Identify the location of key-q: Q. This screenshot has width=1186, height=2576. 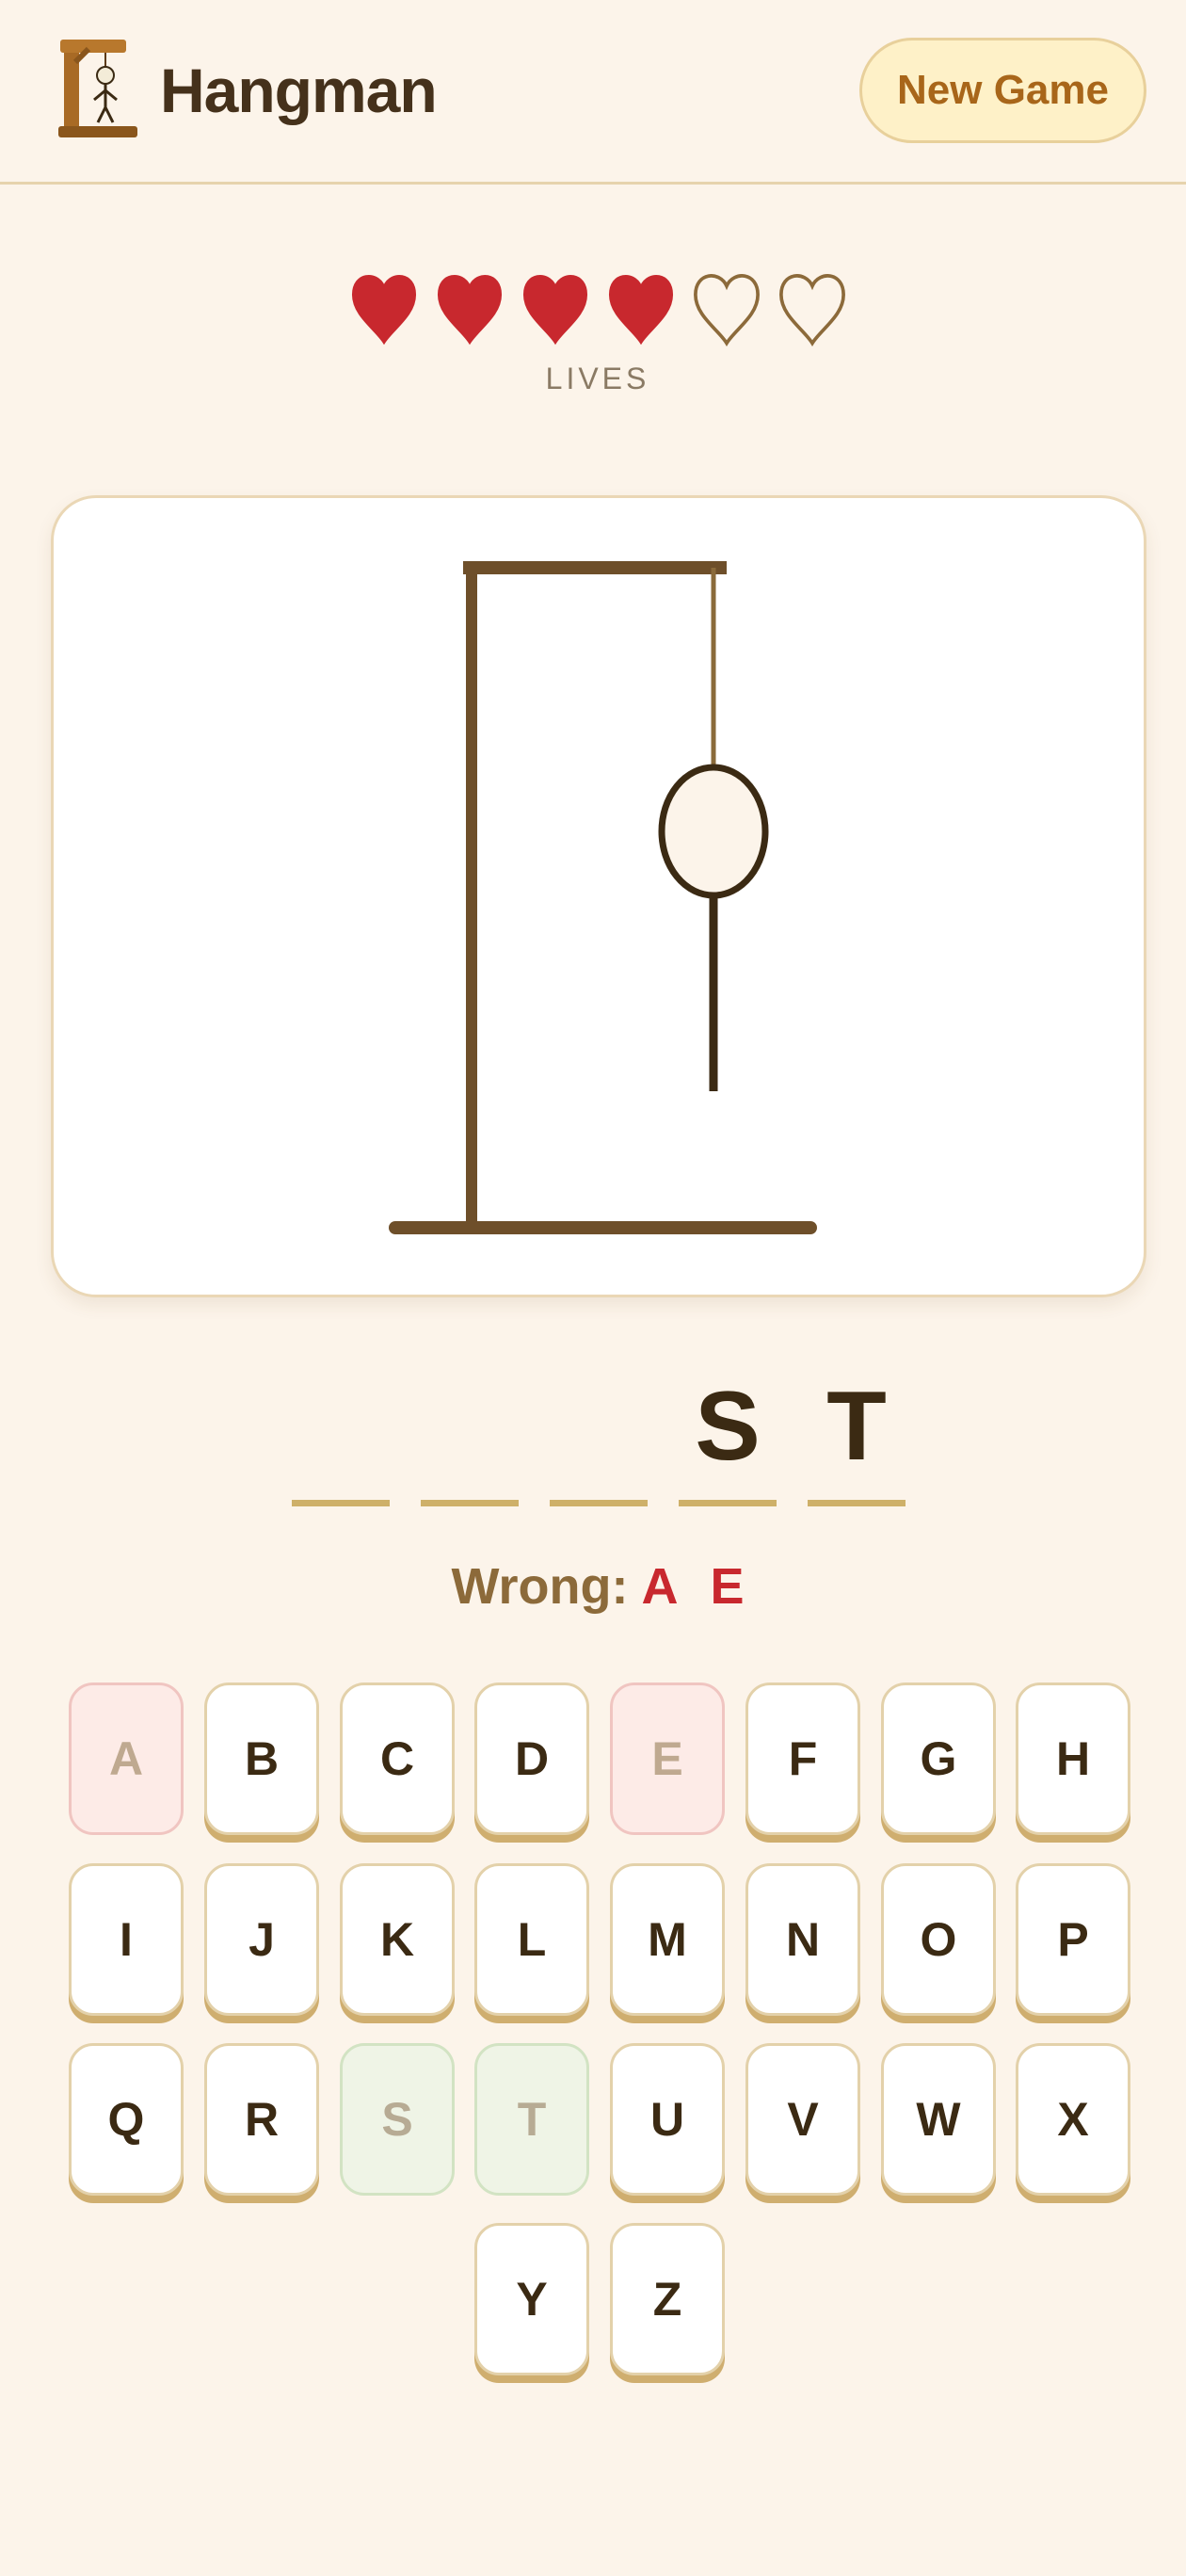
(126, 2119).